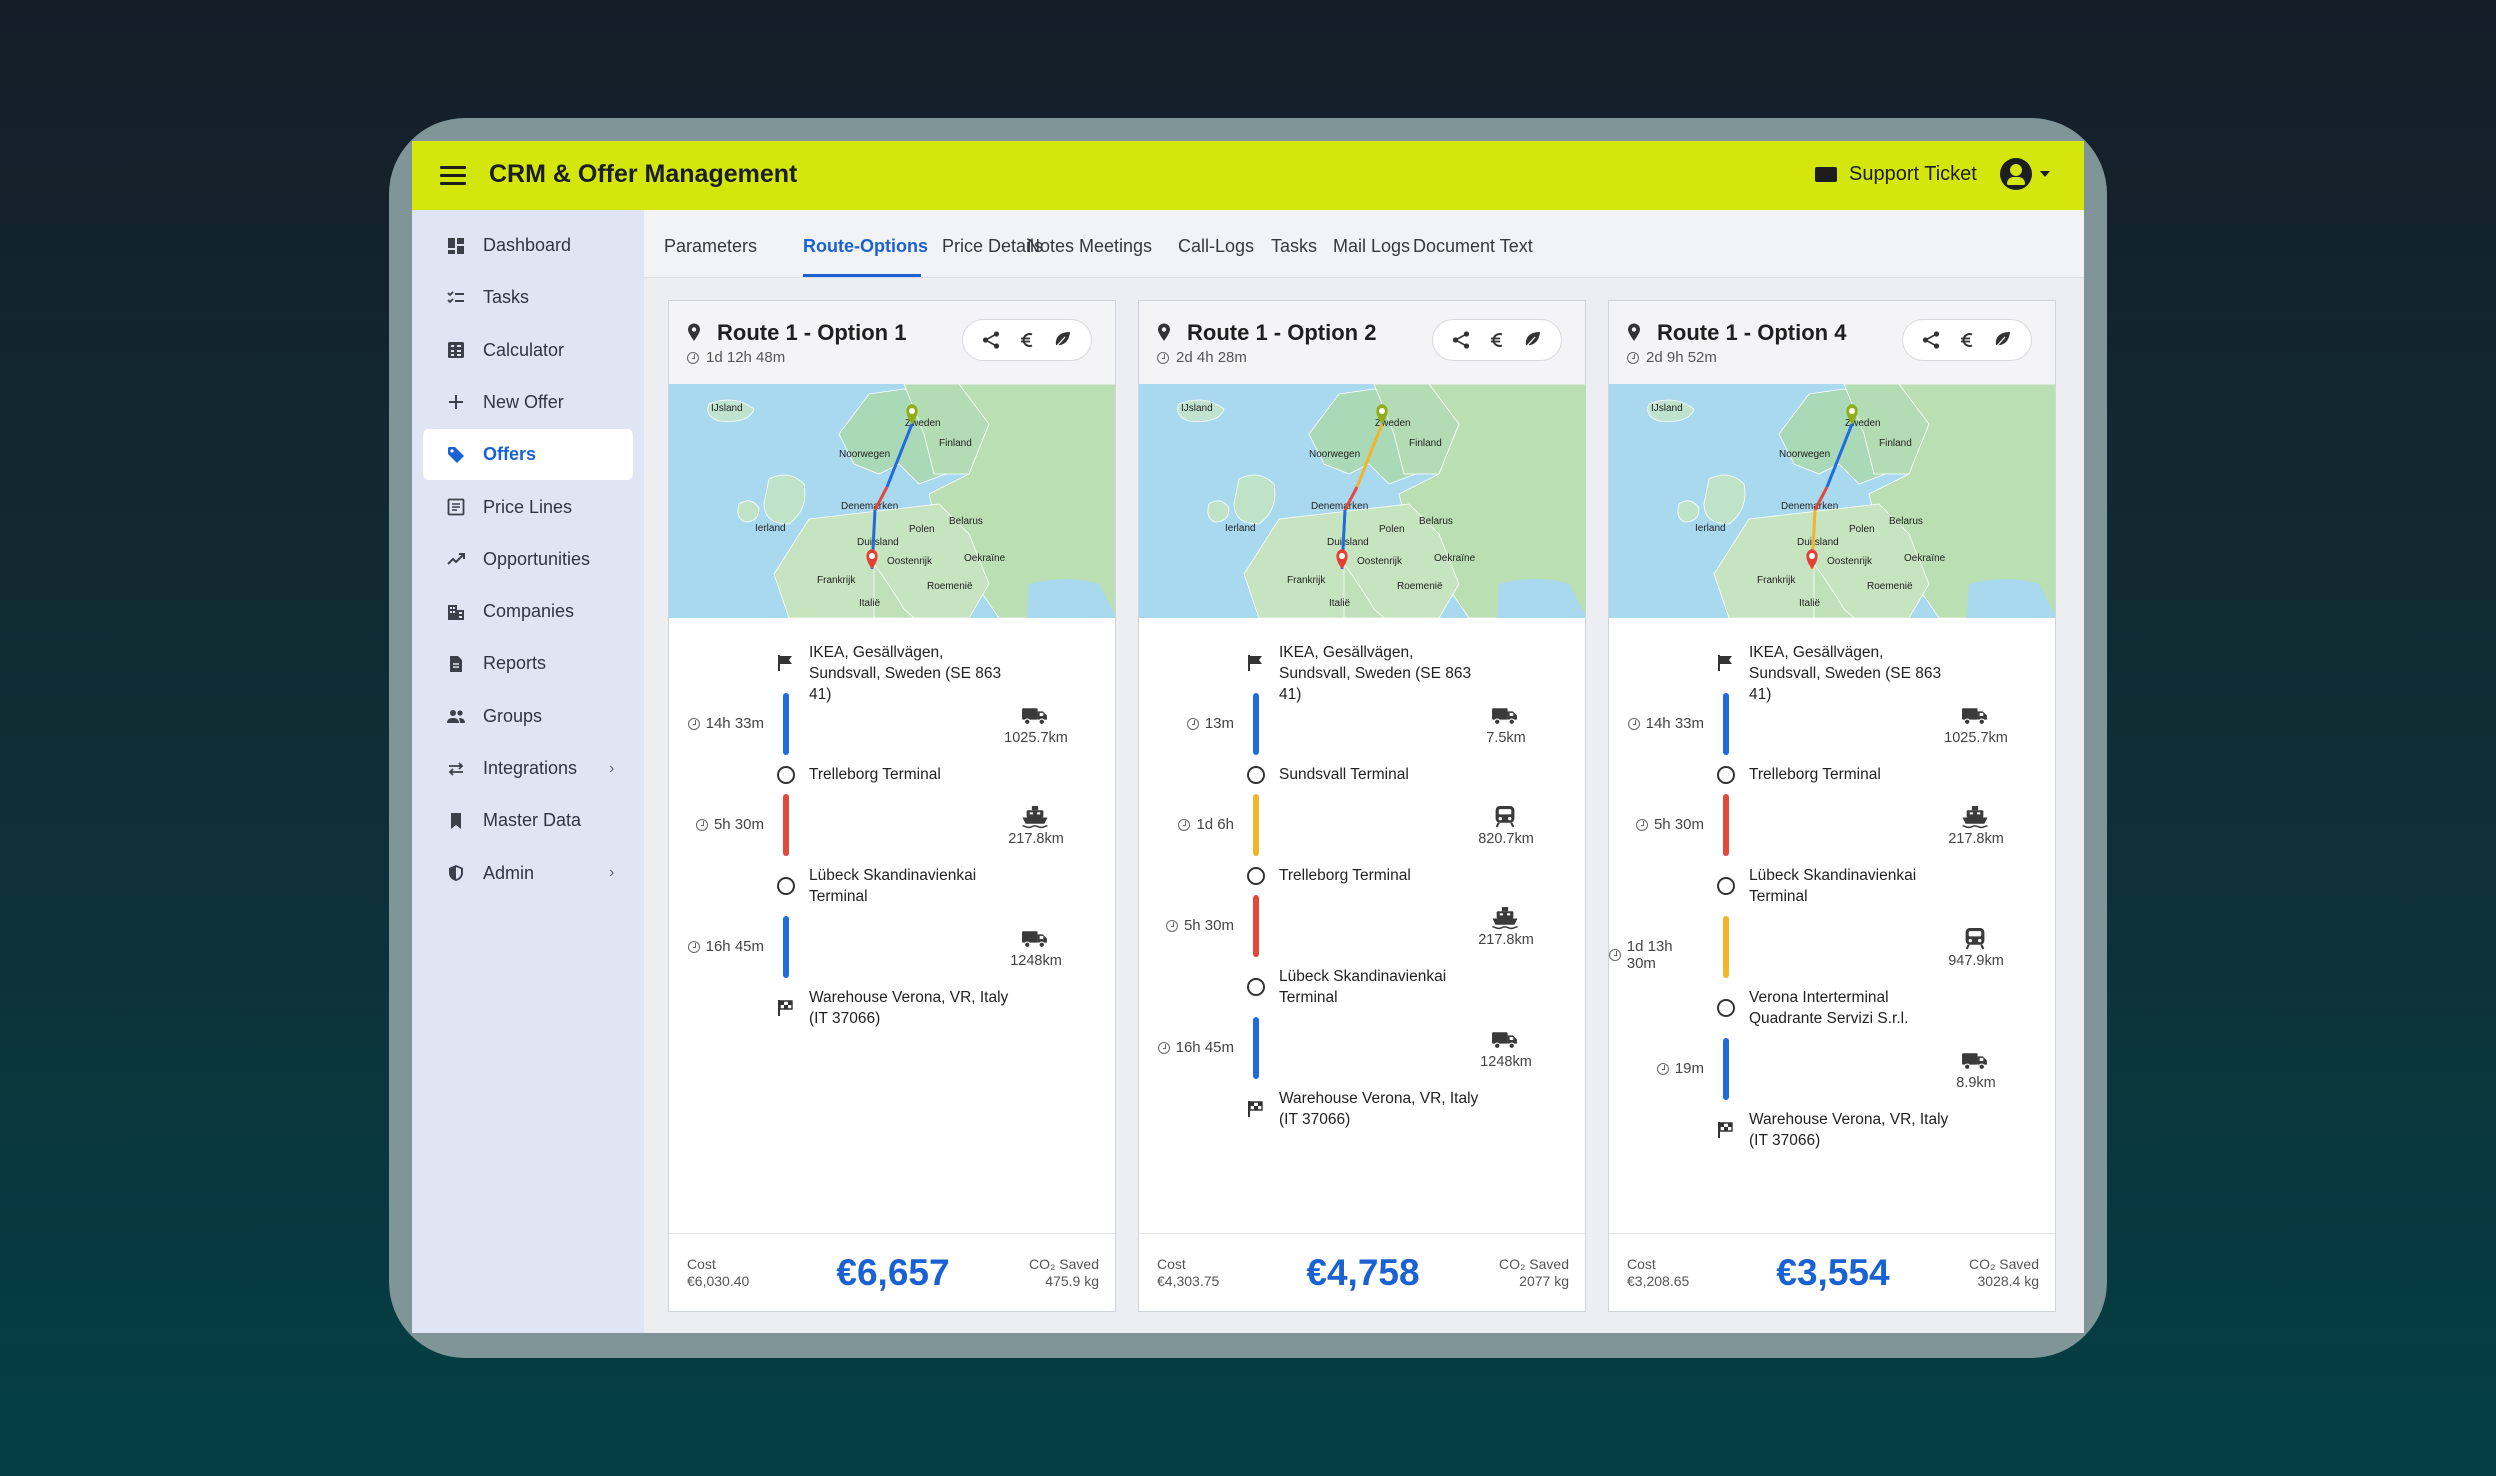 The image size is (2496, 1476). What do you see at coordinates (528, 402) in the screenshot?
I see `sidebar-item-new-offer: New Offer` at bounding box center [528, 402].